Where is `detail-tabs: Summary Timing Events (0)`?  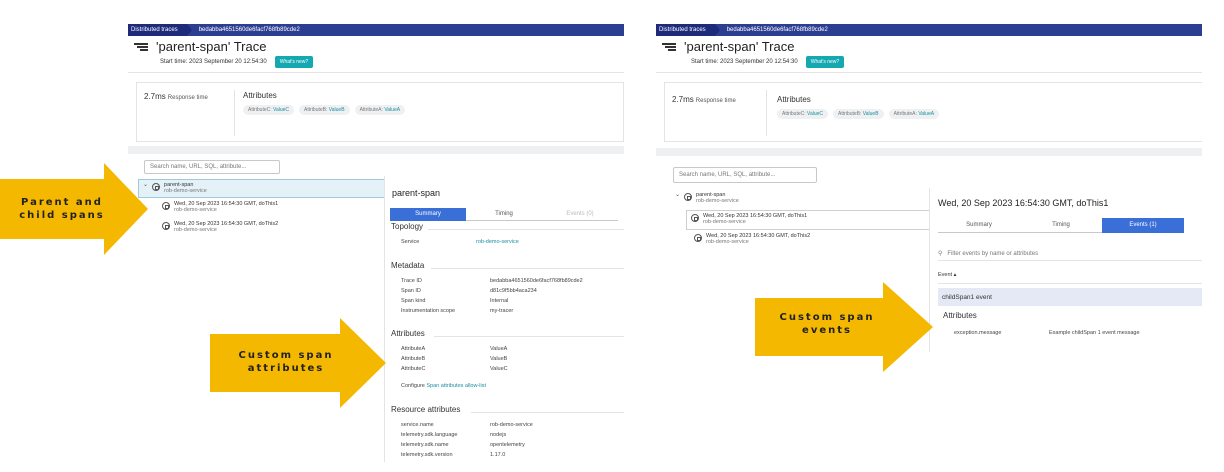
detail-tabs: Summary Timing Events (0) is located at coordinates (504, 214).